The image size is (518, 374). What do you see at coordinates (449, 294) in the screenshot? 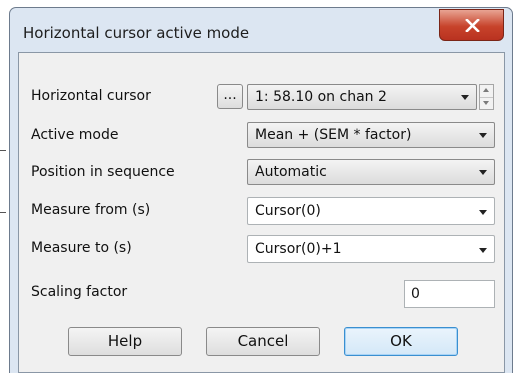
I see `scaling-factor-input: 0` at bounding box center [449, 294].